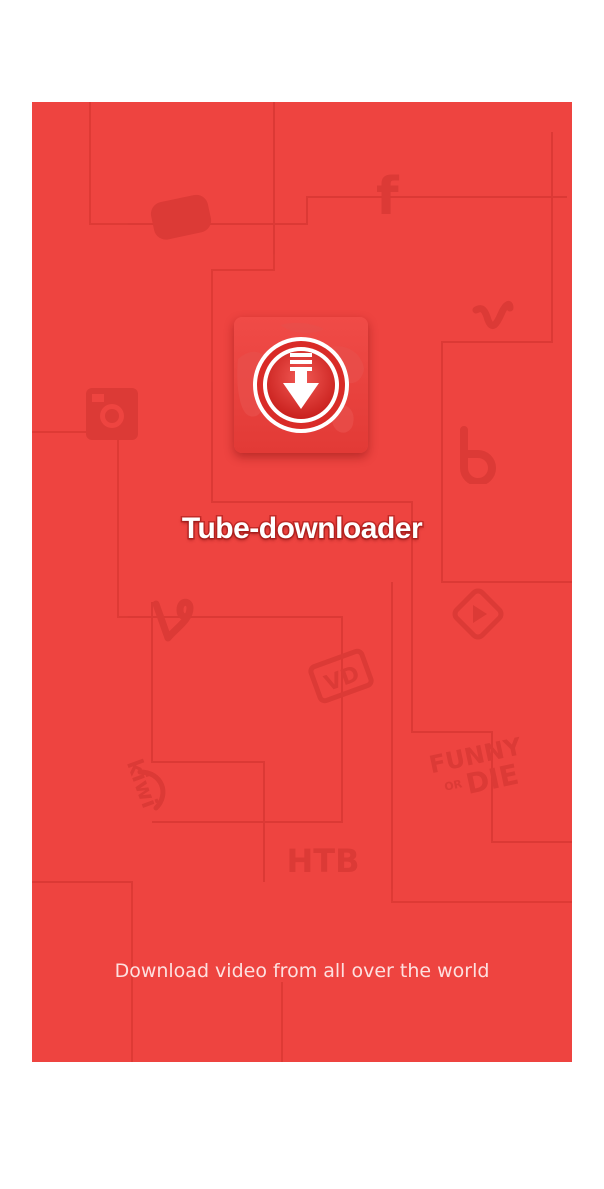 Image resolution: width=604 pixels, height=1189 pixels. I want to click on app-logo, so click(301, 385).